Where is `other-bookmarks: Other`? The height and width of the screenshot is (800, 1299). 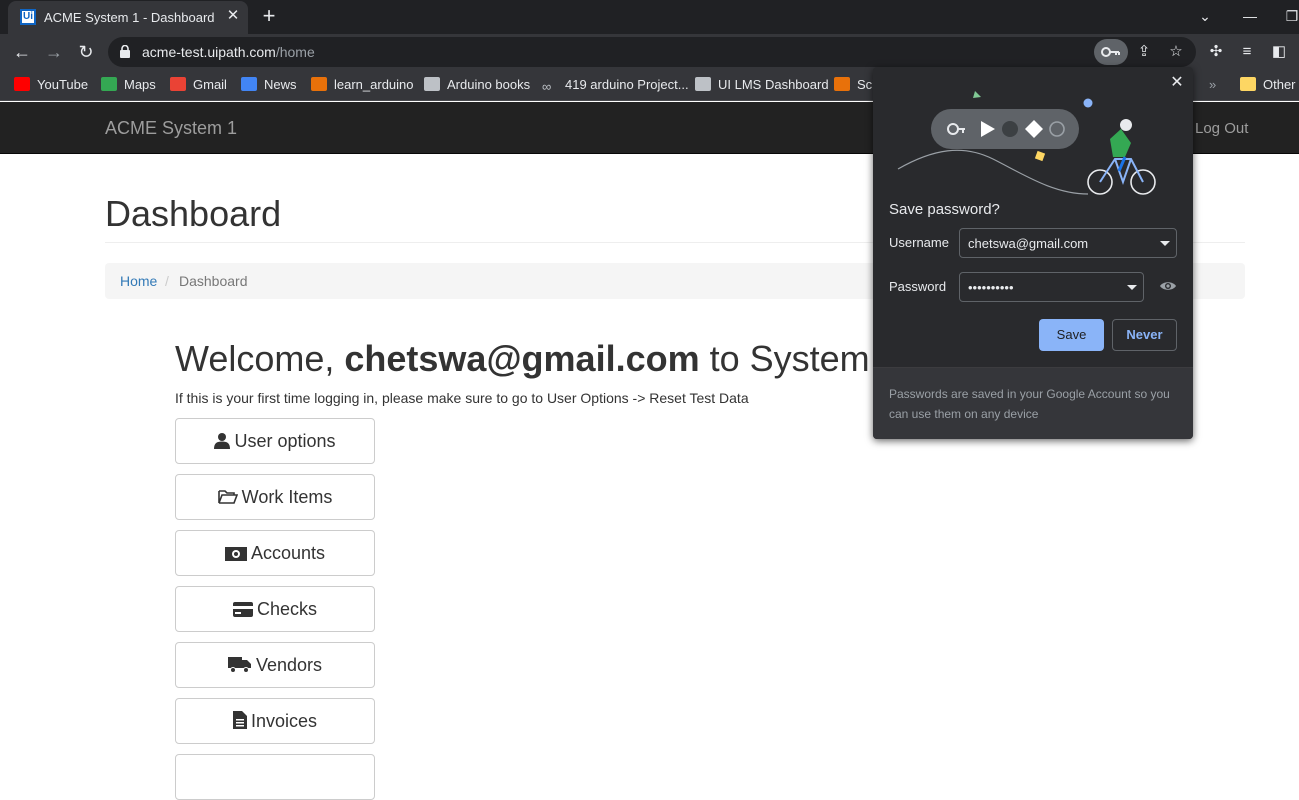
other-bookmarks: Other is located at coordinates (1268, 85).